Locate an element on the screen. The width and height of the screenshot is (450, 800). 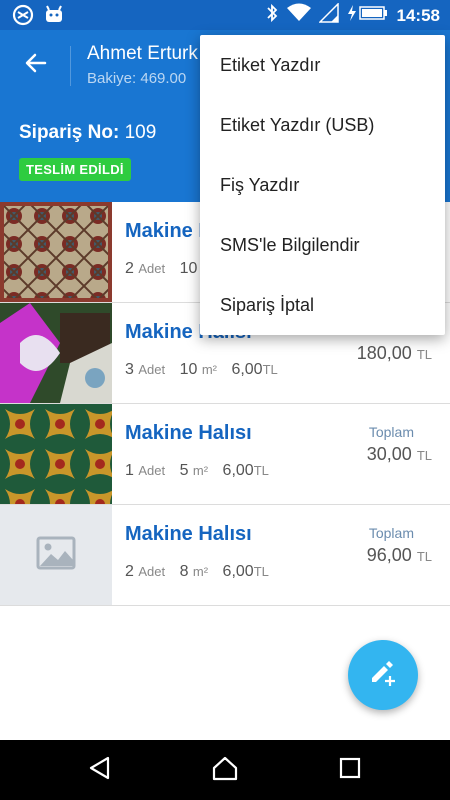
app-bar-divider is located at coordinates (70, 66).